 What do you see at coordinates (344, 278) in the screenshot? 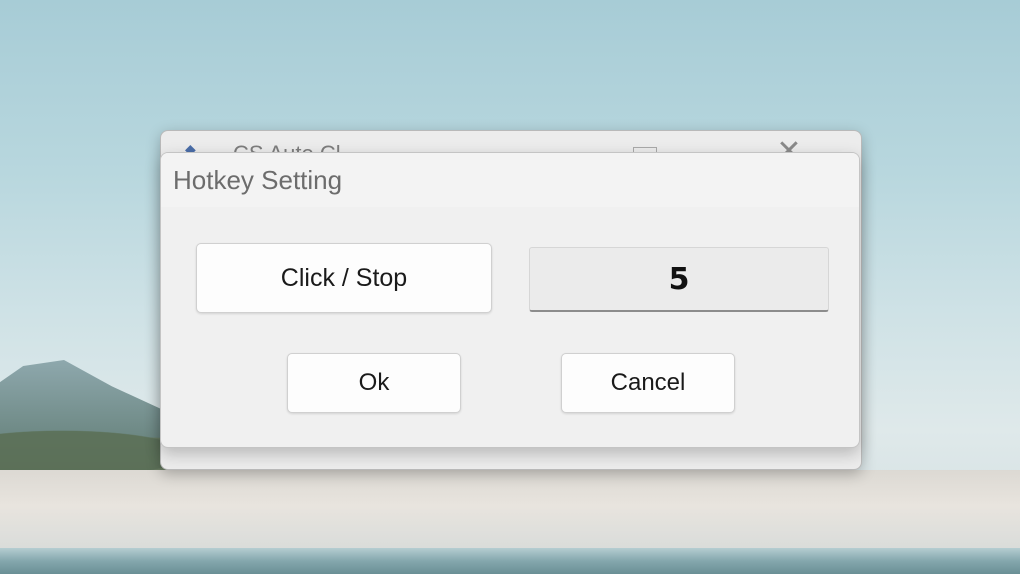
I see `click-stop-button: Click / Stop` at bounding box center [344, 278].